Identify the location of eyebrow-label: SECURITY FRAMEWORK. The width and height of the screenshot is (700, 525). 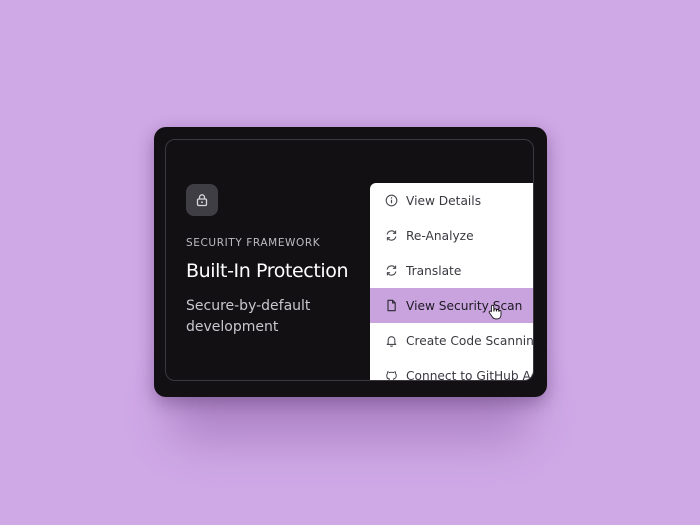
(253, 243).